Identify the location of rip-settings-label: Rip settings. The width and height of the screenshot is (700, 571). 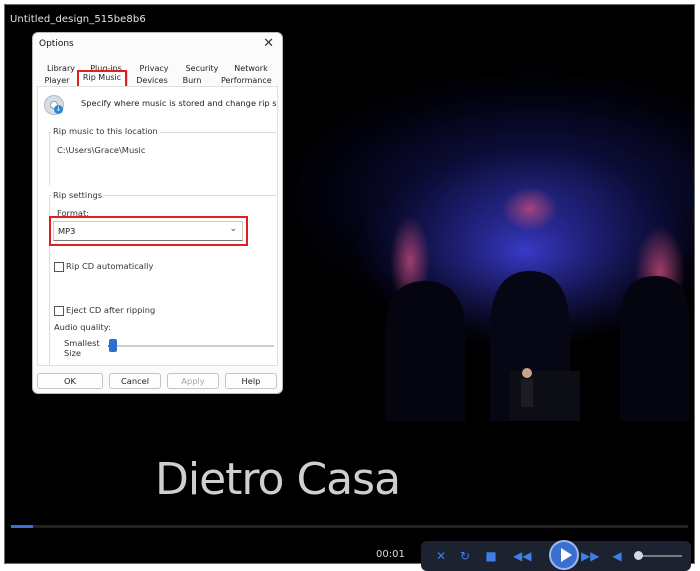
(78, 195).